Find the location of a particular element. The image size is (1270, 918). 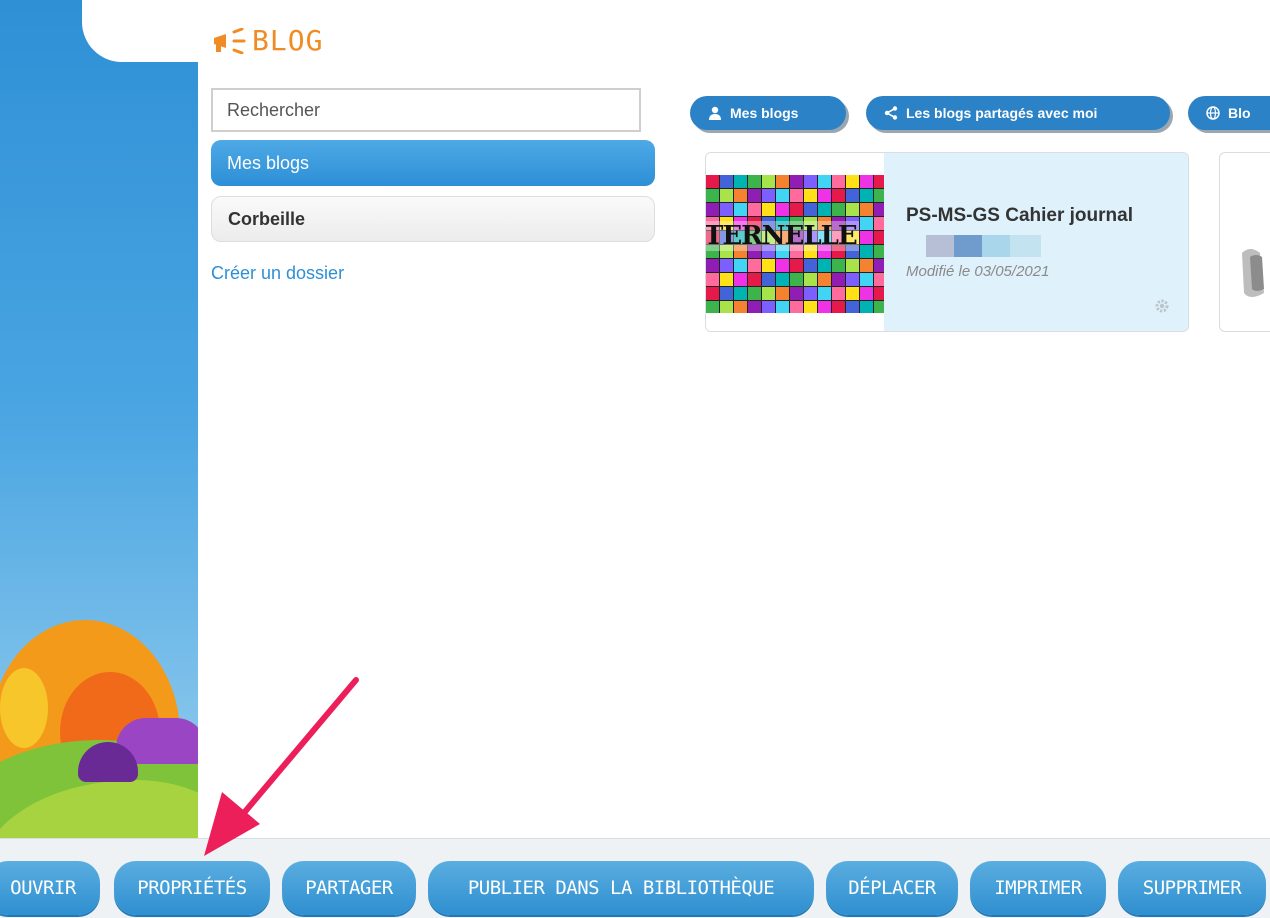

folder-item-corbeille: Corbeille is located at coordinates (433, 219).